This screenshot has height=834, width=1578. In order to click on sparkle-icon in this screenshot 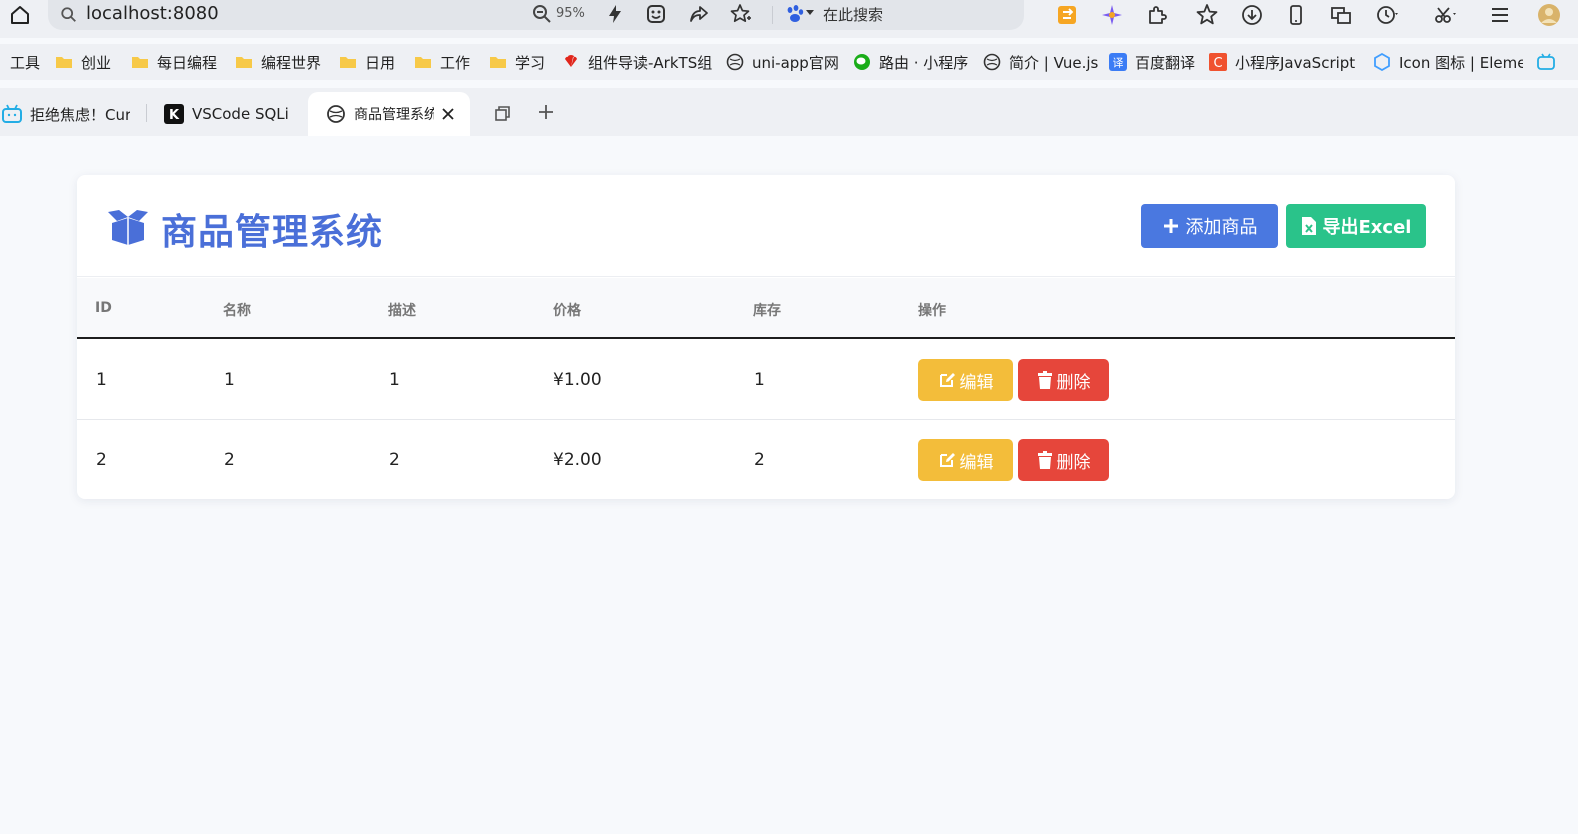, I will do `click(1112, 15)`.